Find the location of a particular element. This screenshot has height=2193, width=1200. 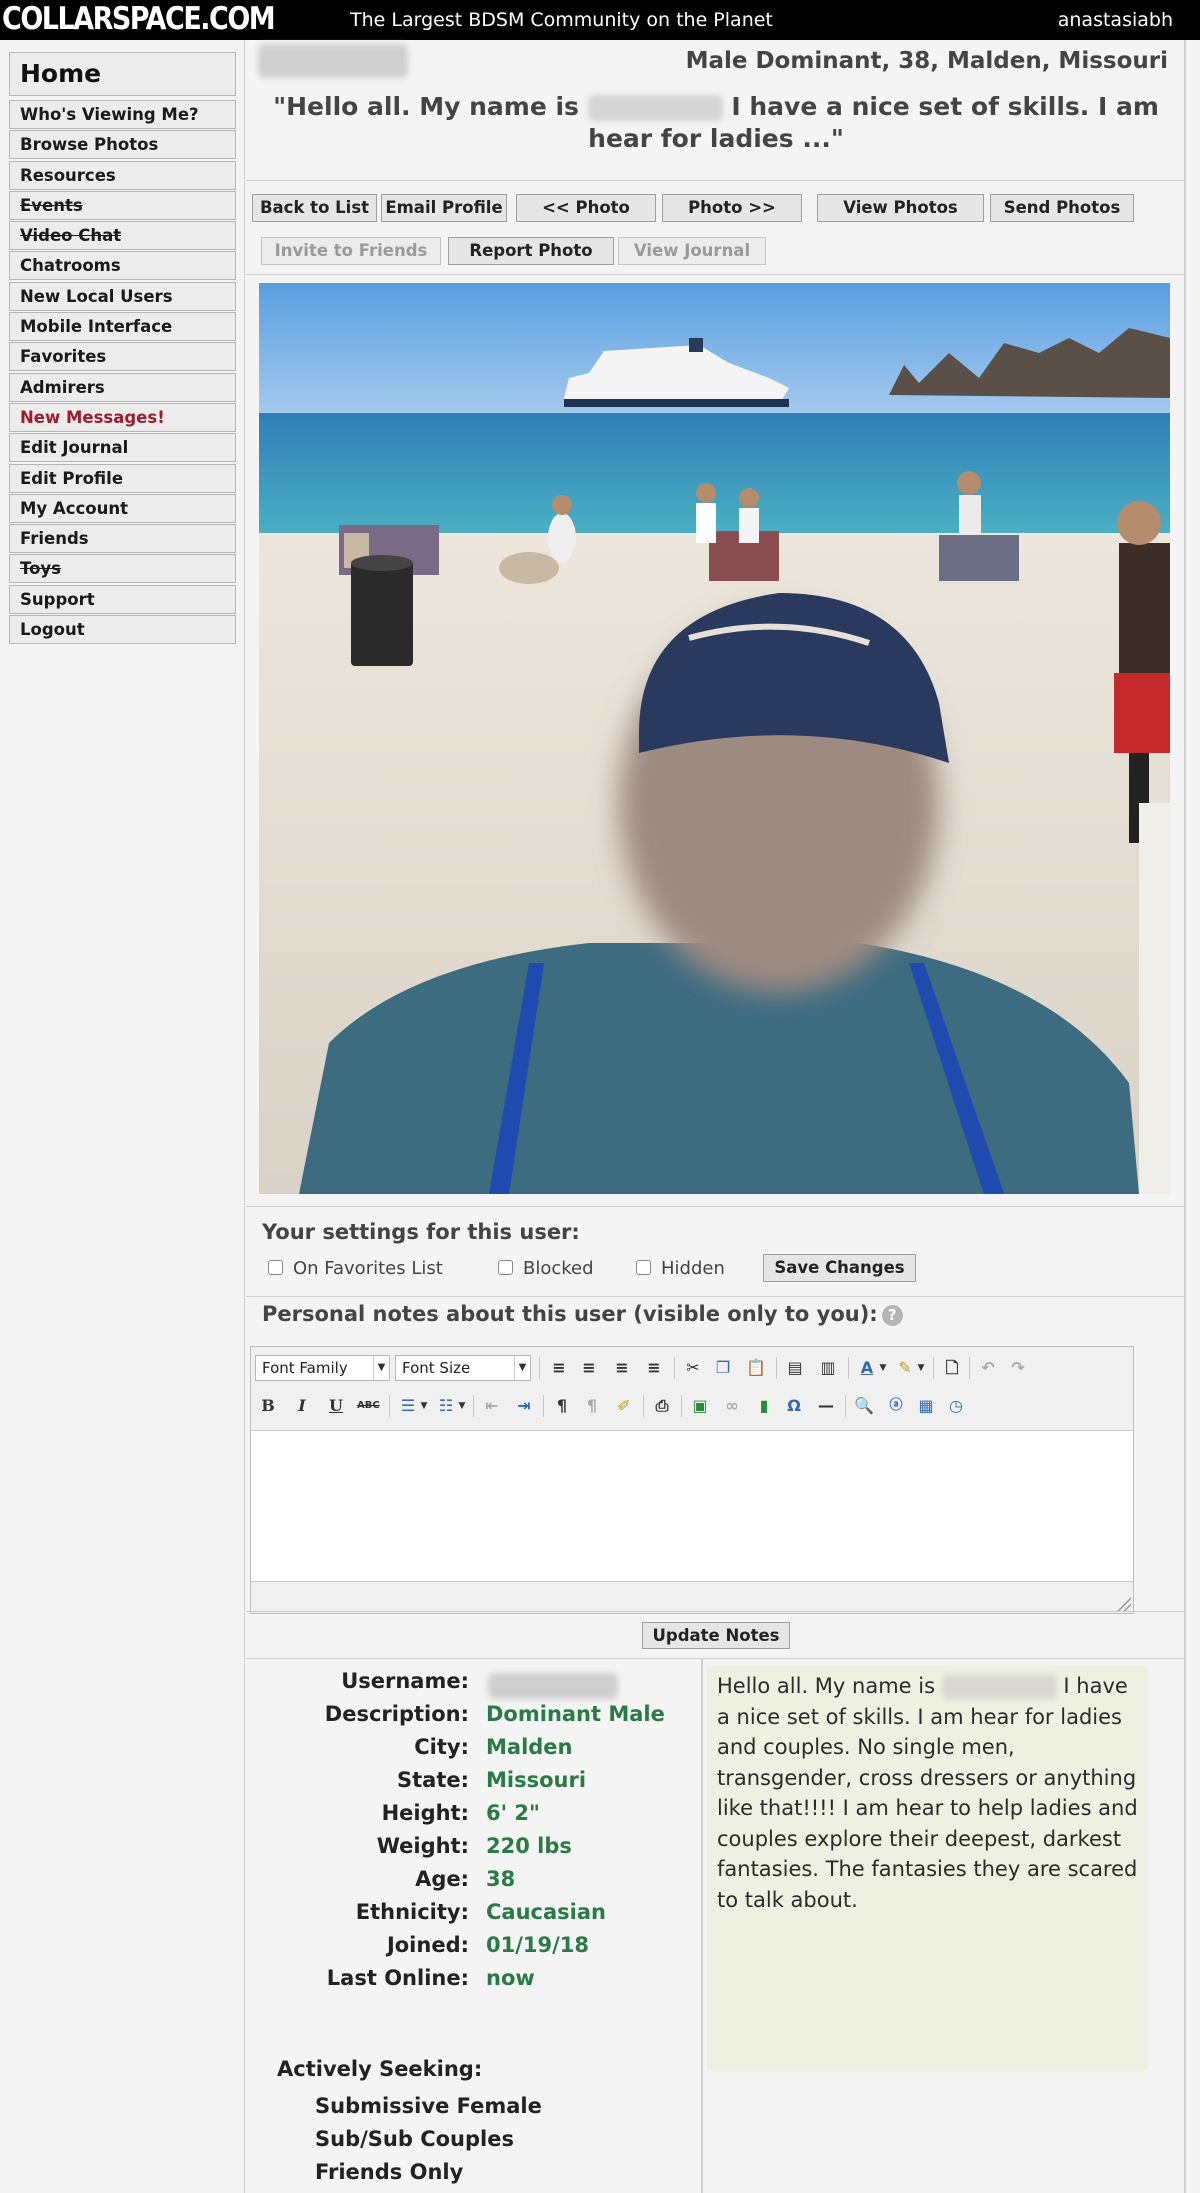

cut-icon: ✂ is located at coordinates (693, 1368).